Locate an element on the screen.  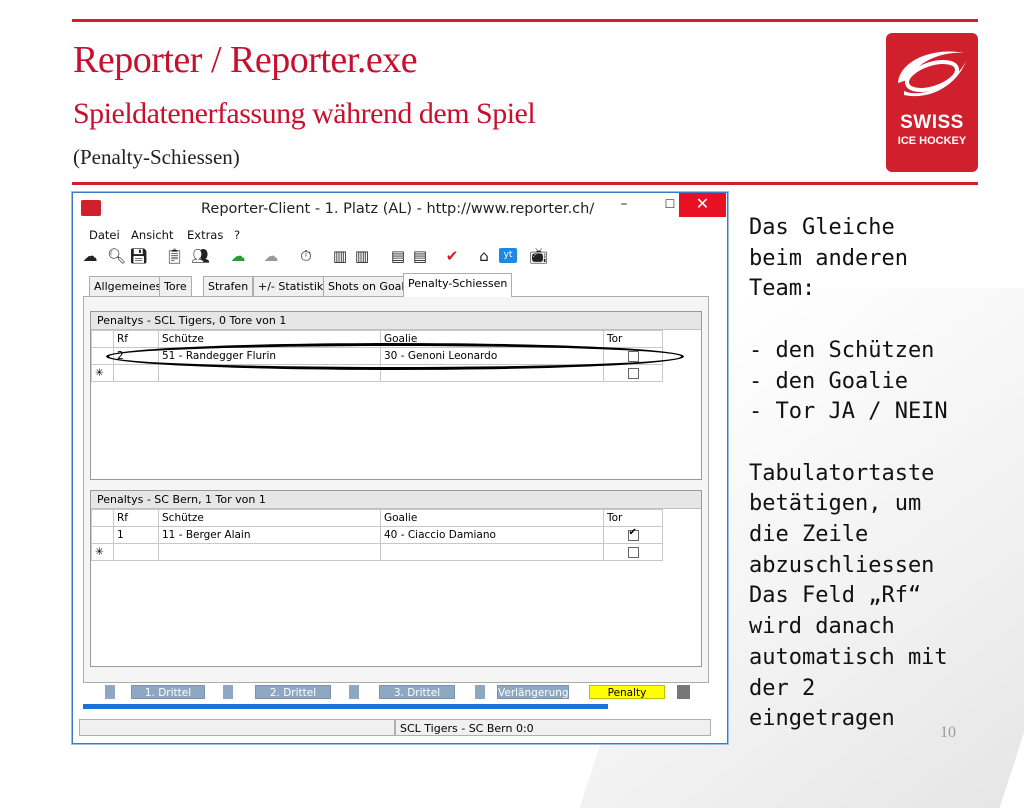
menu-help: ? is located at coordinates (237, 235).